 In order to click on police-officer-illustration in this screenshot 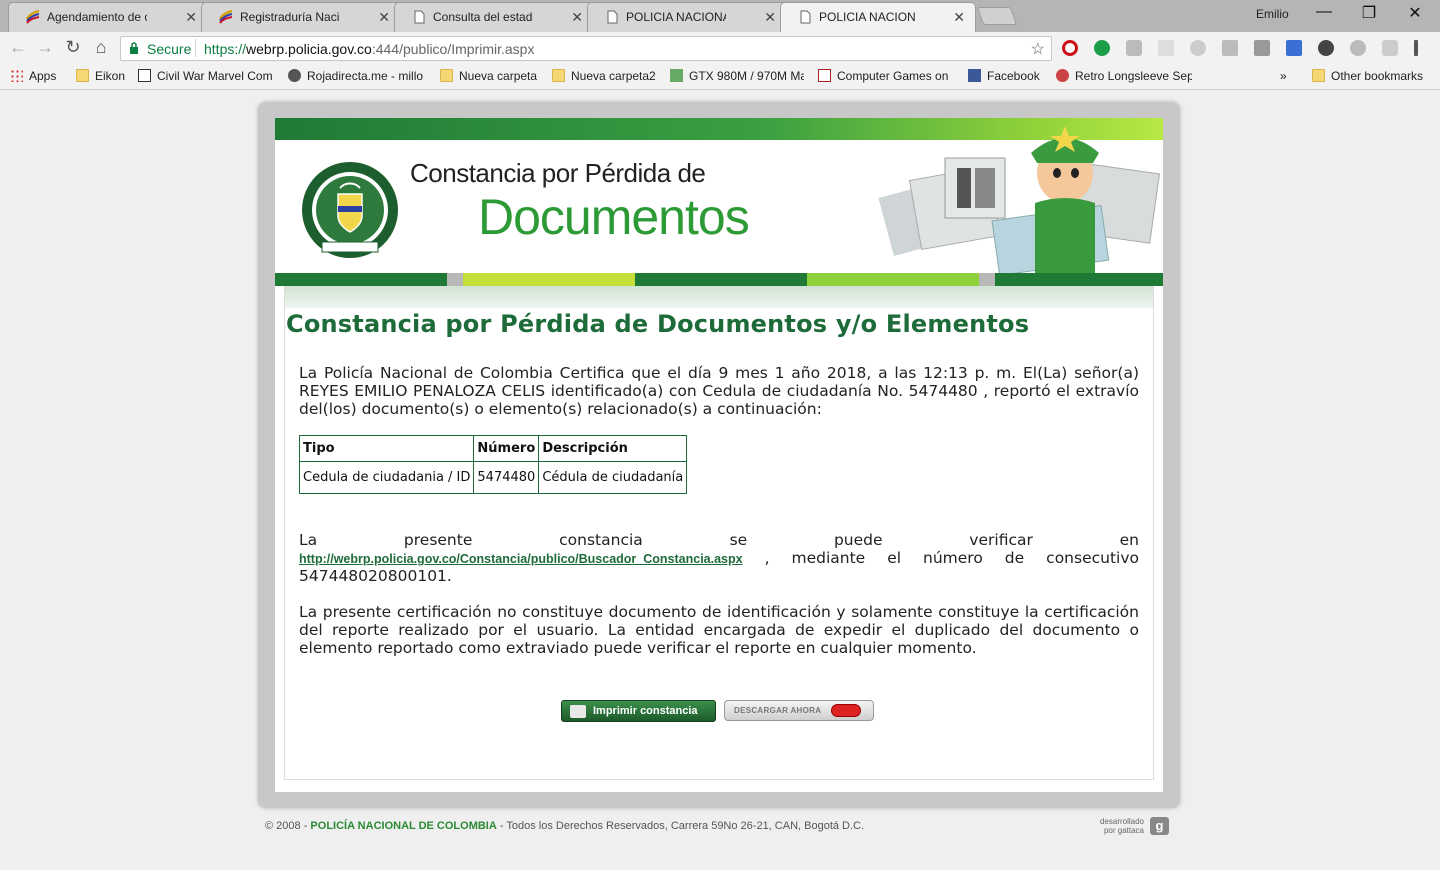, I will do `click(1019, 199)`.